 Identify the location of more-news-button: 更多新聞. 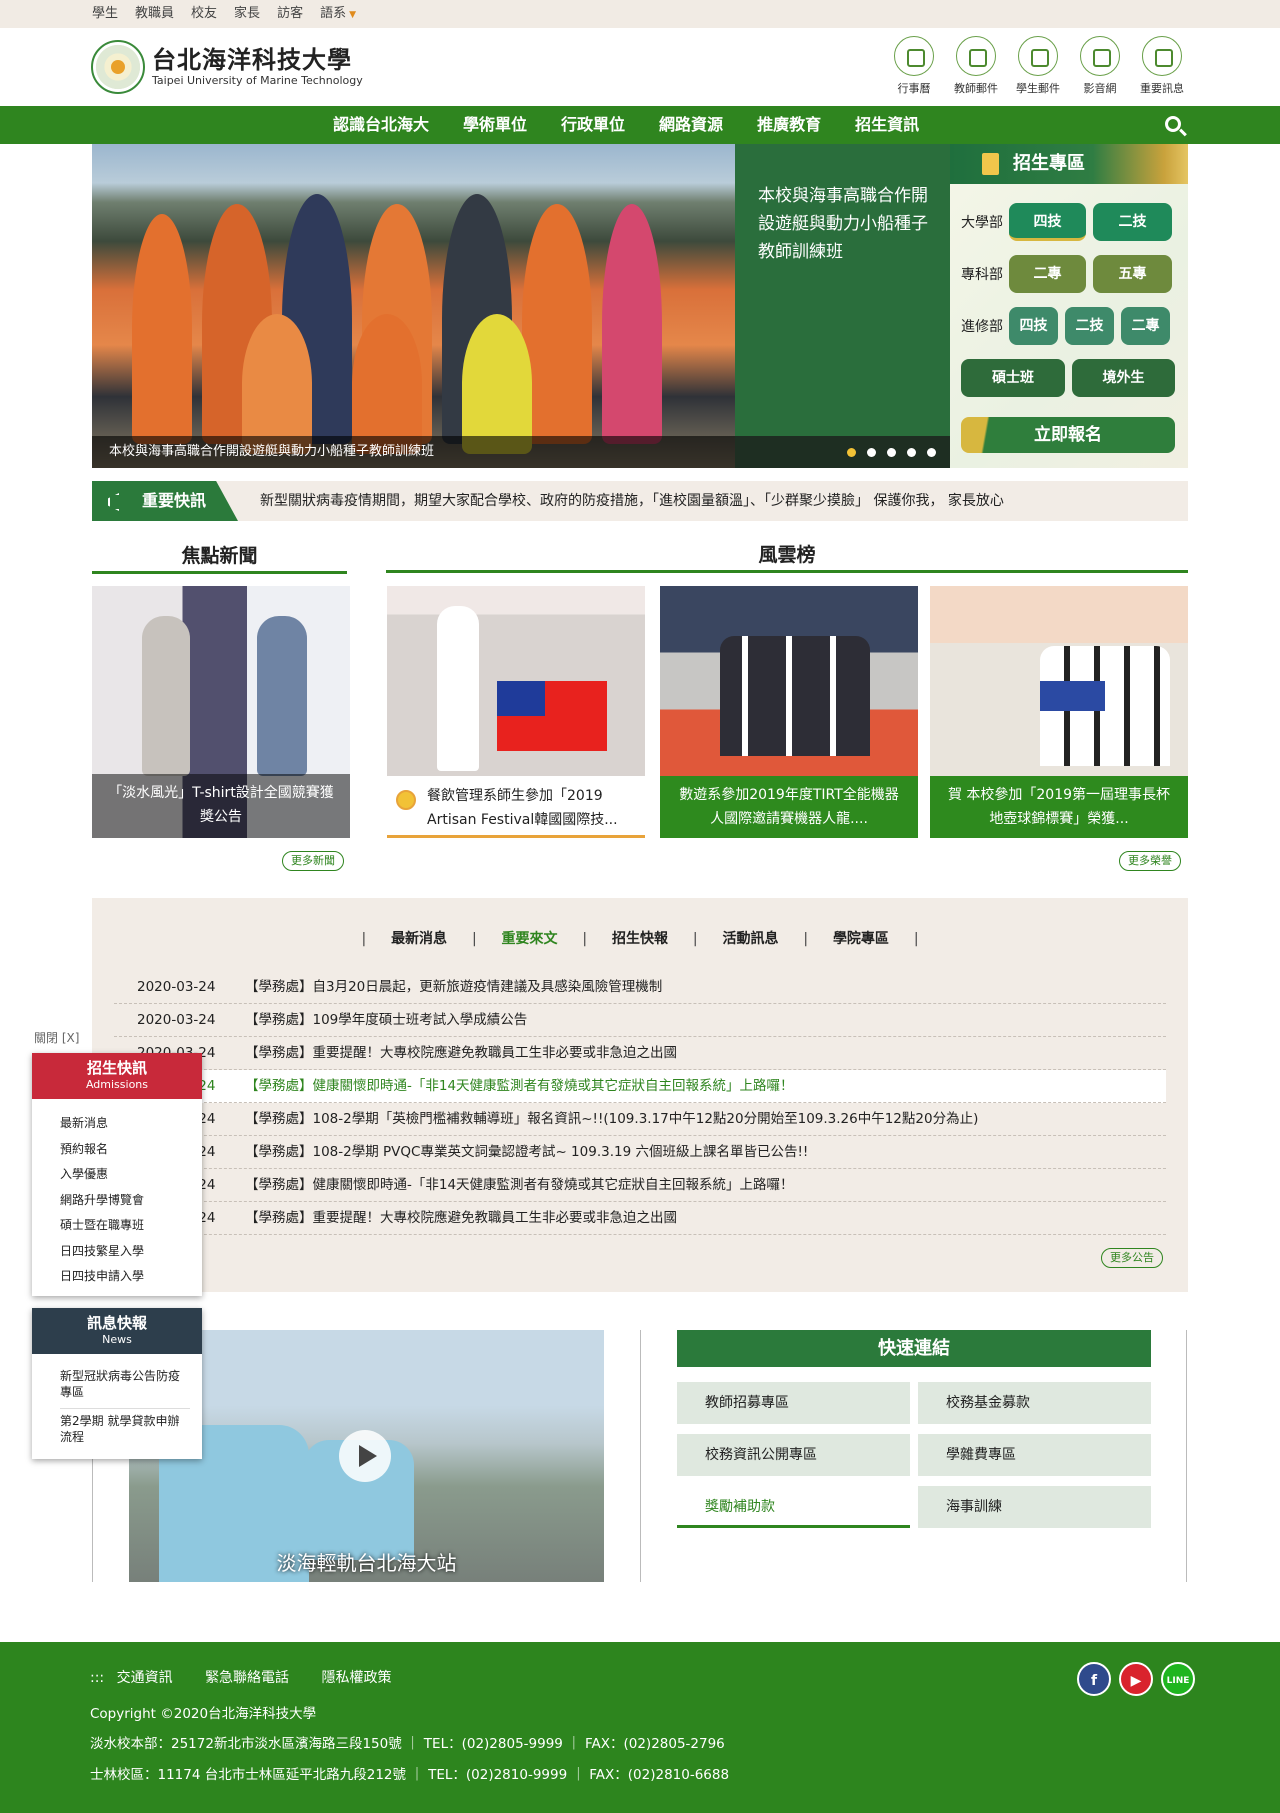
(313, 861).